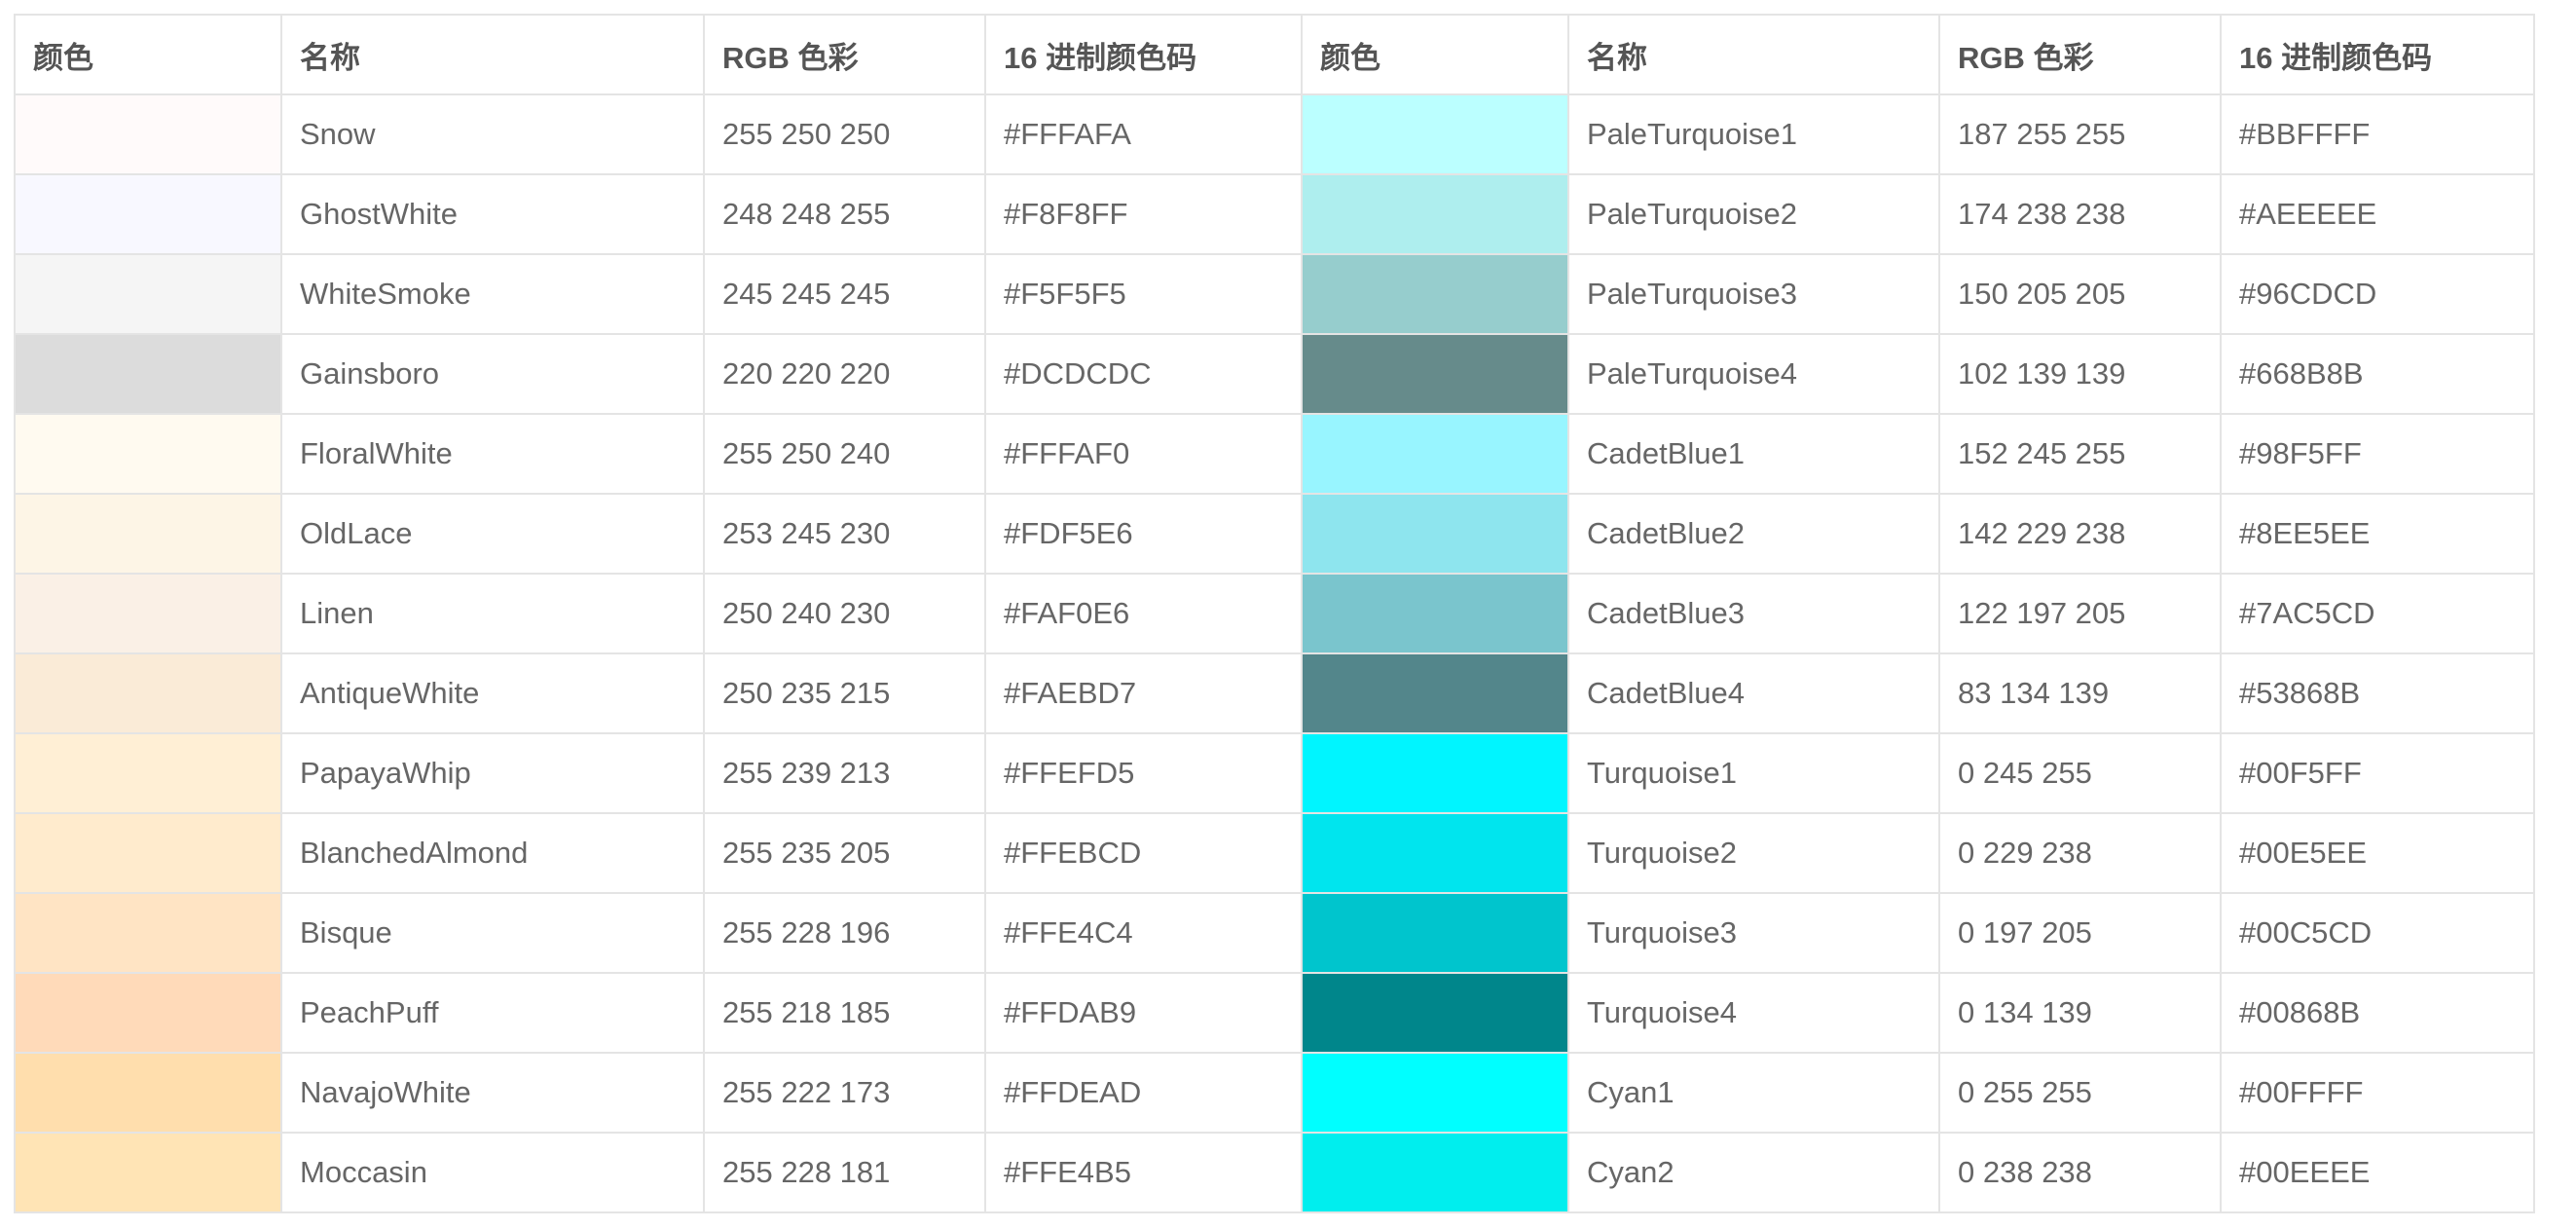  Describe the element at coordinates (1143, 853) in the screenshot. I see `hex-code-left: #FFEBCD` at that location.